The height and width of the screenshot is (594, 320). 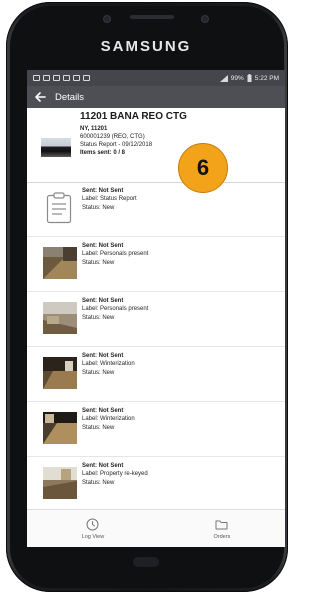 What do you see at coordinates (146, 562) in the screenshot?
I see `home-button` at bounding box center [146, 562].